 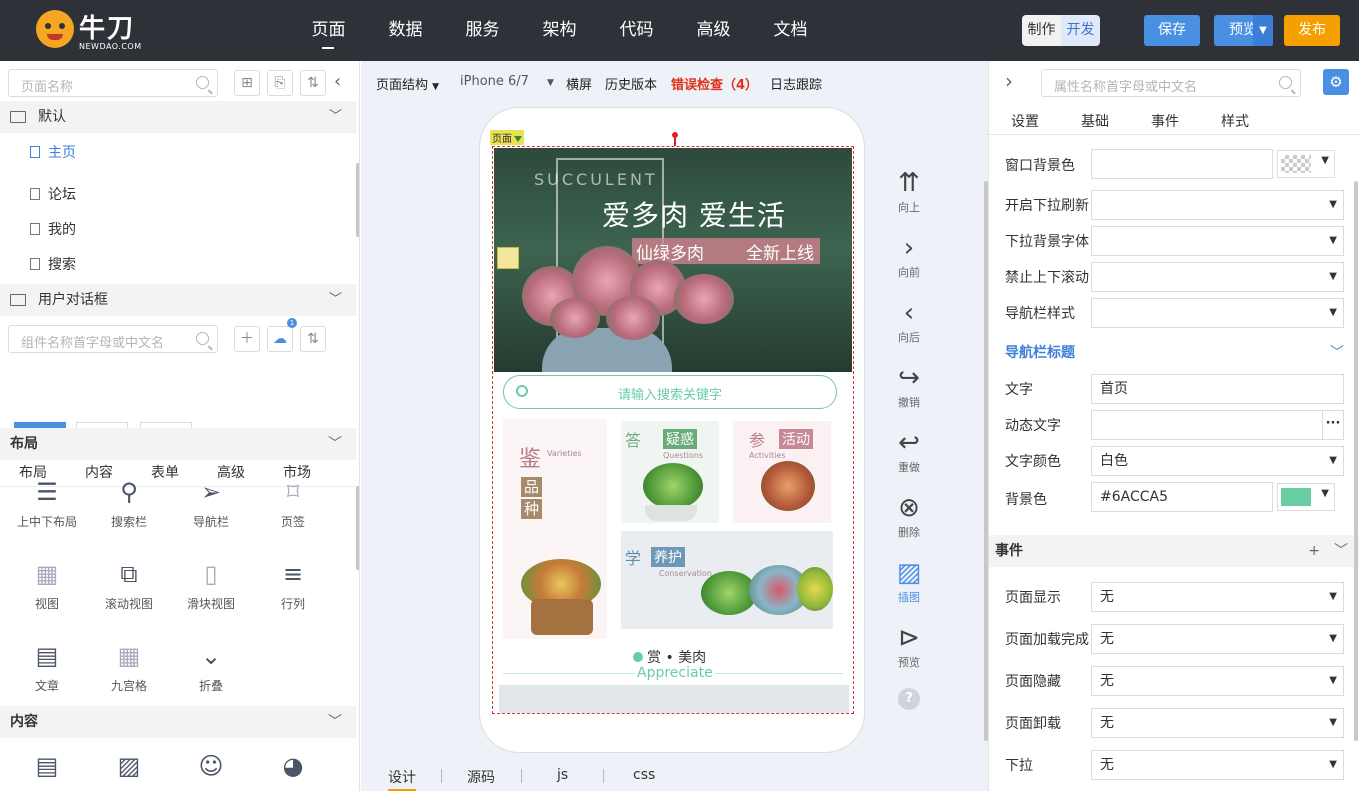 What do you see at coordinates (178, 444) in the screenshot?
I see `section-layout: 布局 ﹀` at bounding box center [178, 444].